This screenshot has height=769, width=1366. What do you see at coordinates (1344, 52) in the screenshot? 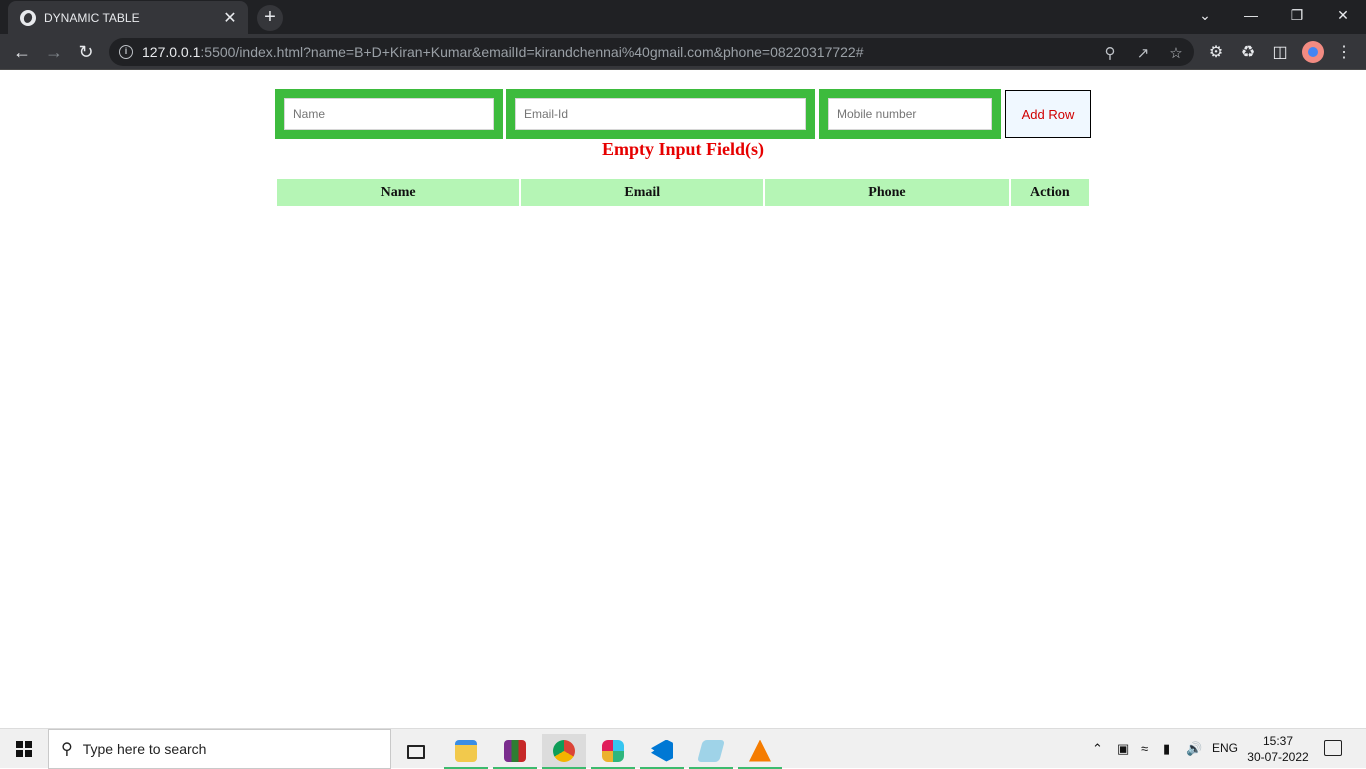
I see `more-menu-icon: ⋮` at bounding box center [1344, 52].